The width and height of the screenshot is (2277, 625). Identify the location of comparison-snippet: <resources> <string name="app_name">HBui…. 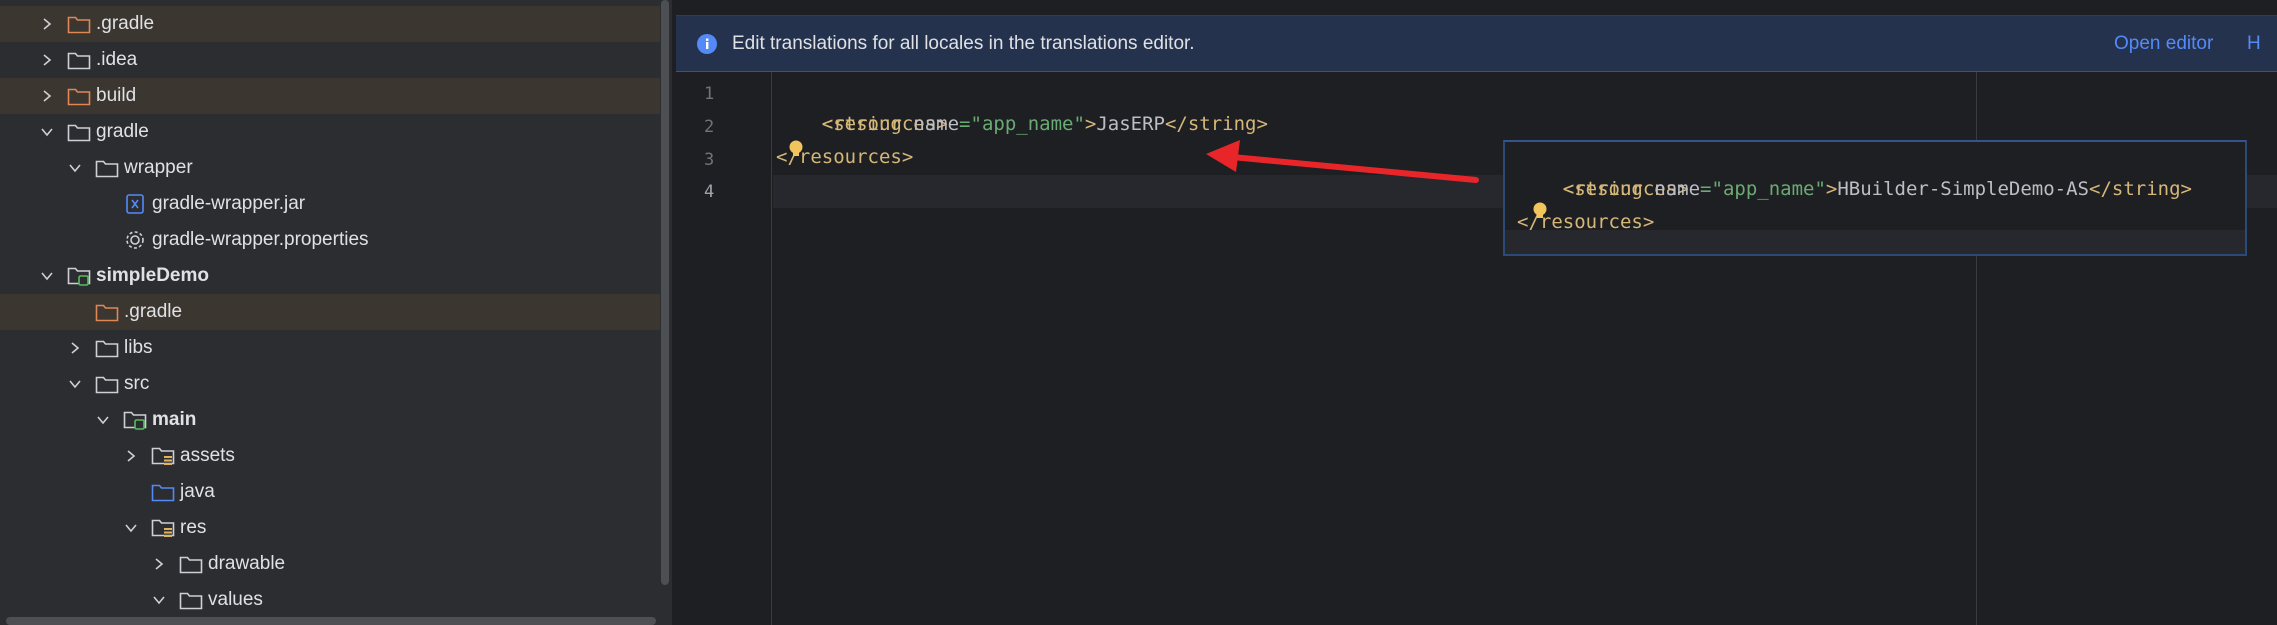
(1875, 198).